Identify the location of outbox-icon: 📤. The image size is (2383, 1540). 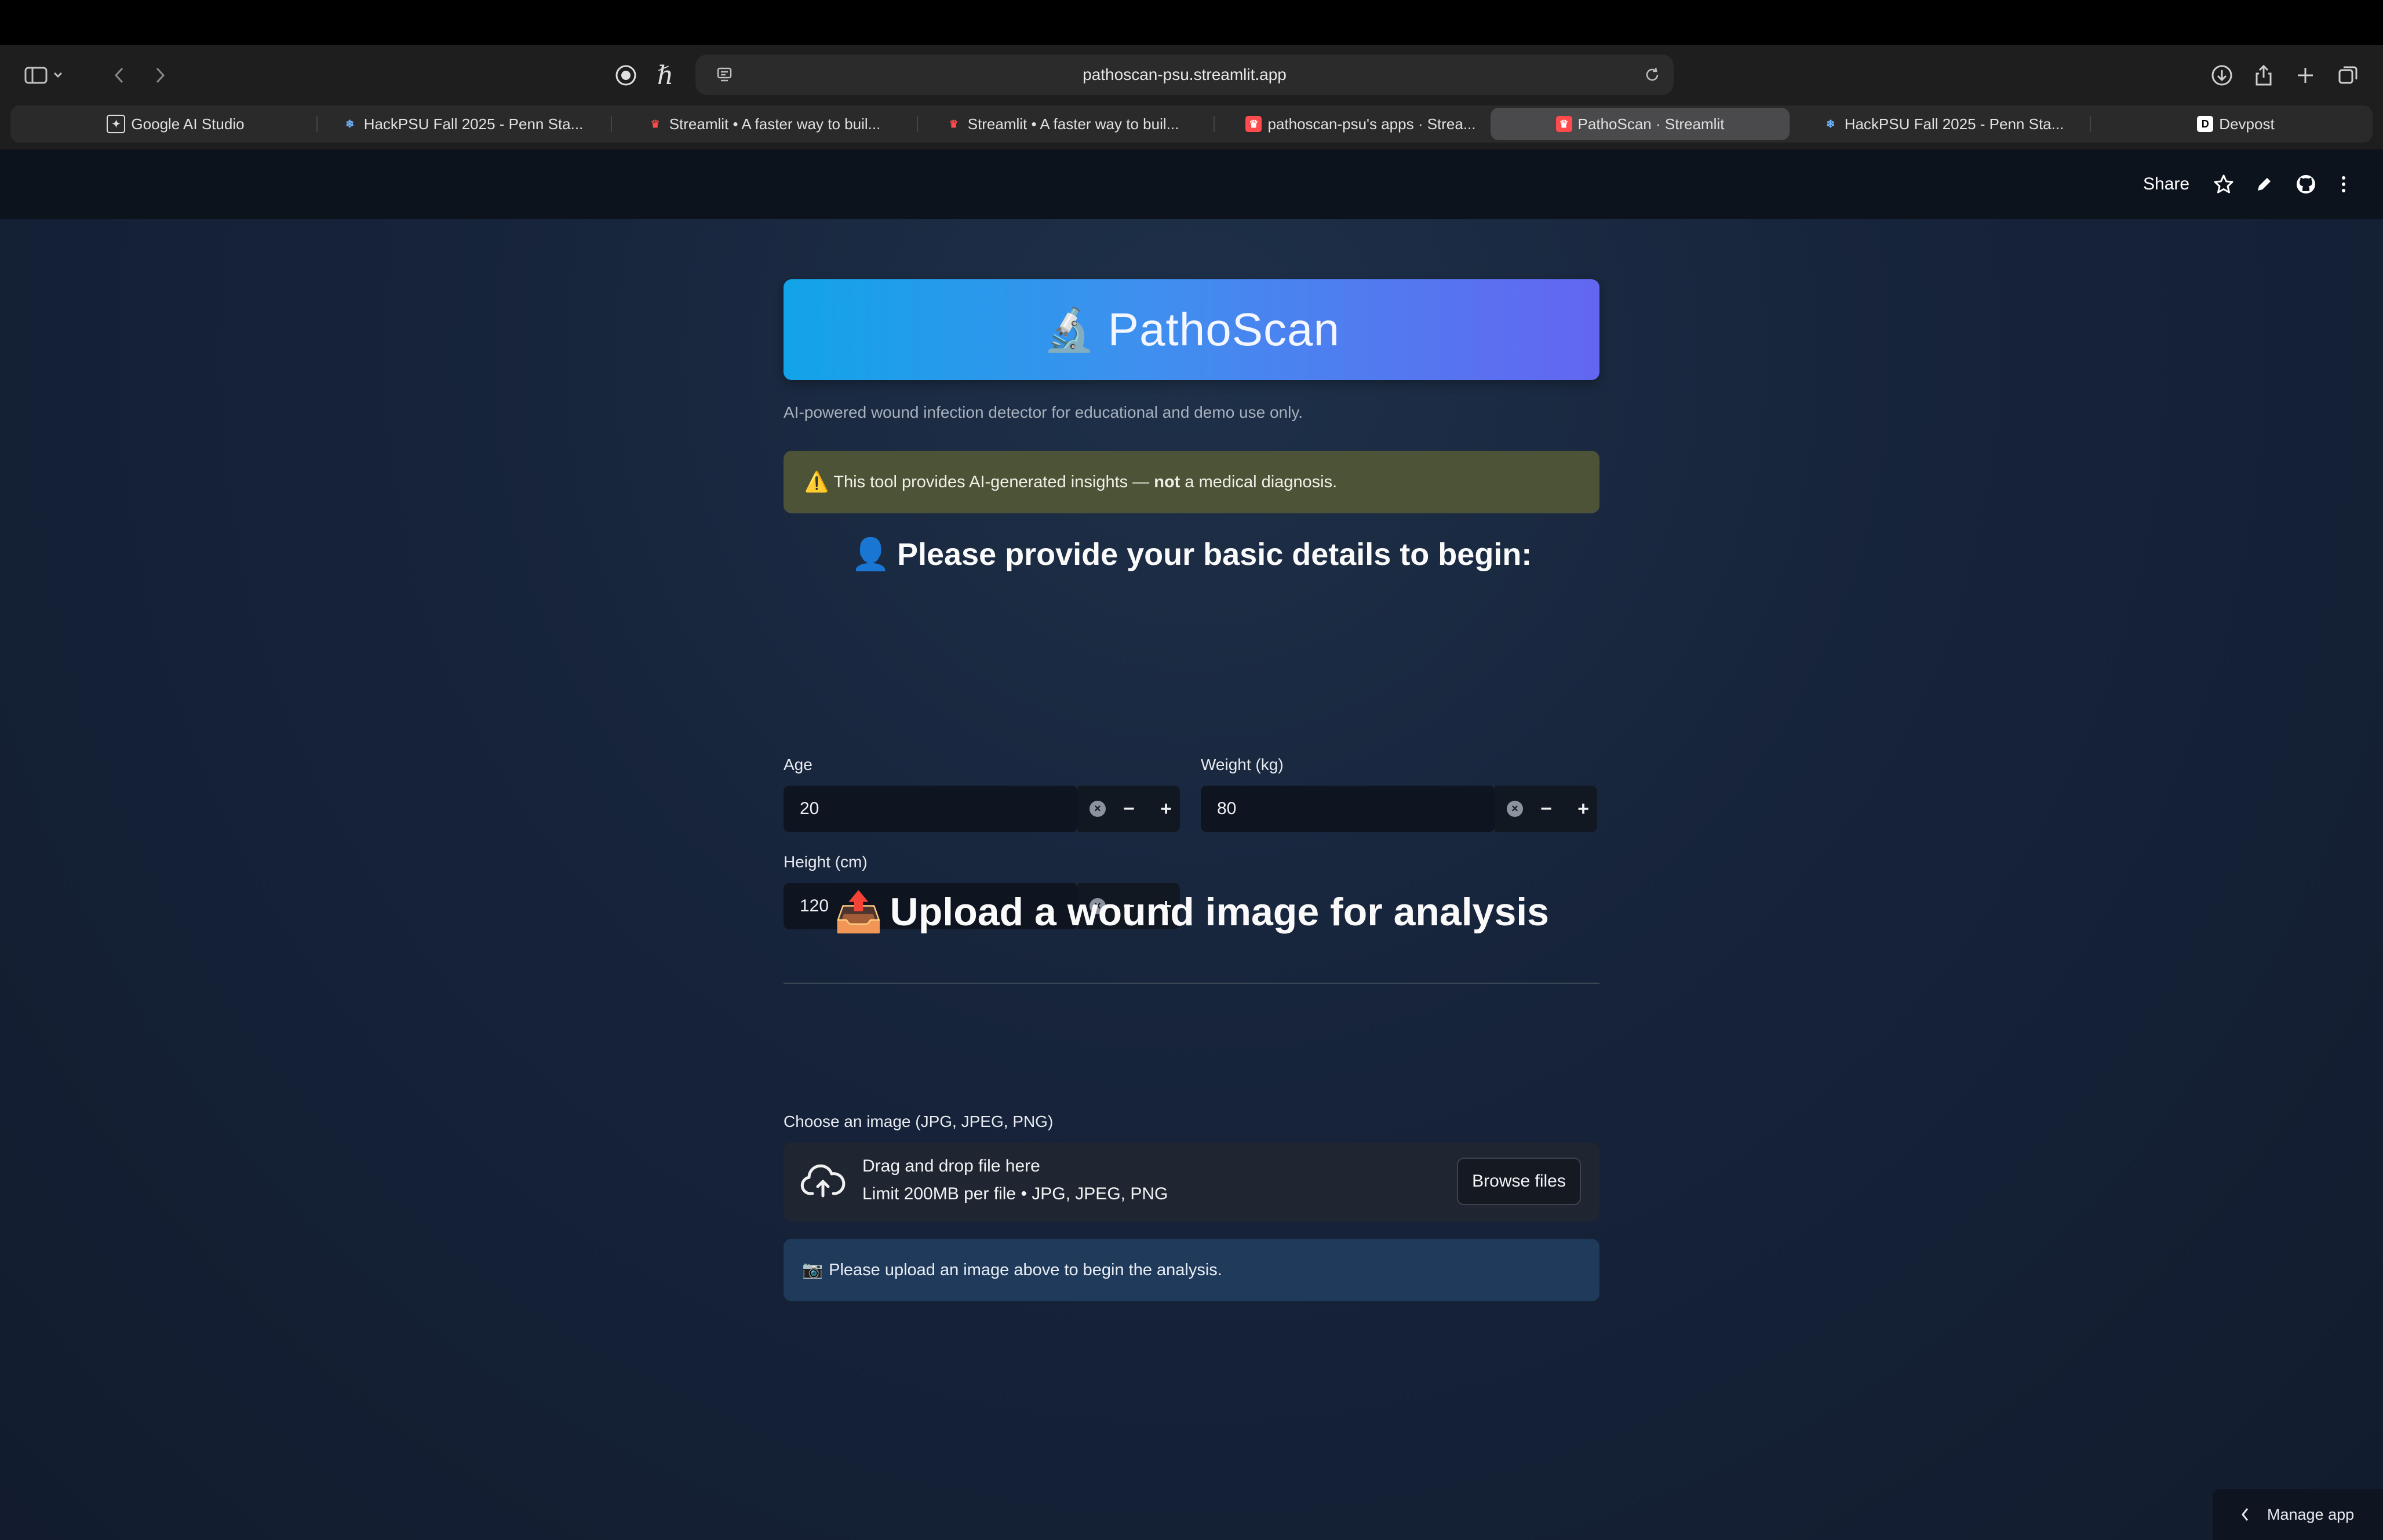
(858, 912).